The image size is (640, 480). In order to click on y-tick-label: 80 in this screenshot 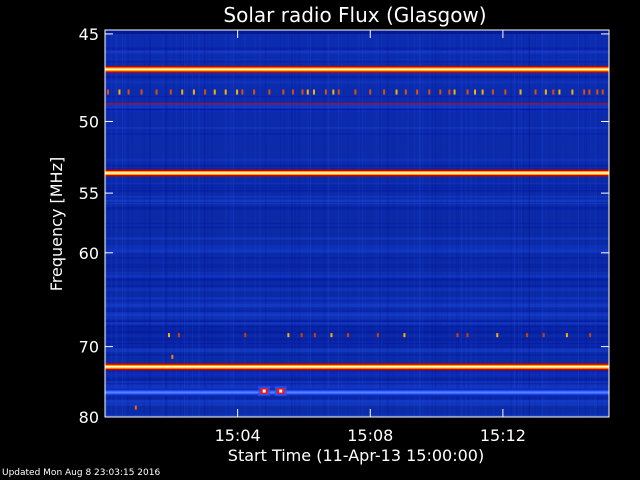, I will do `click(89, 417)`.